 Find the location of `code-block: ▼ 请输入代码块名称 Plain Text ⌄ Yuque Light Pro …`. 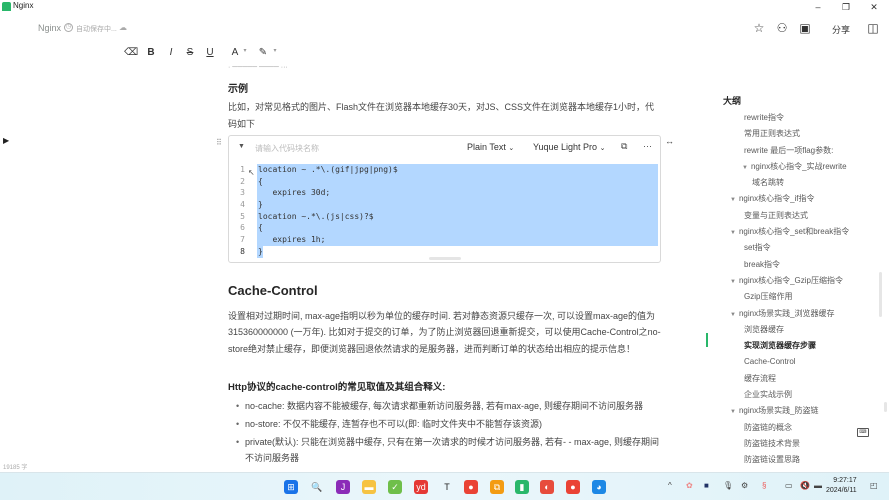

code-block: ▼ 请输入代码块名称 Plain Text ⌄ Yuque Light Pro … is located at coordinates (444, 199).